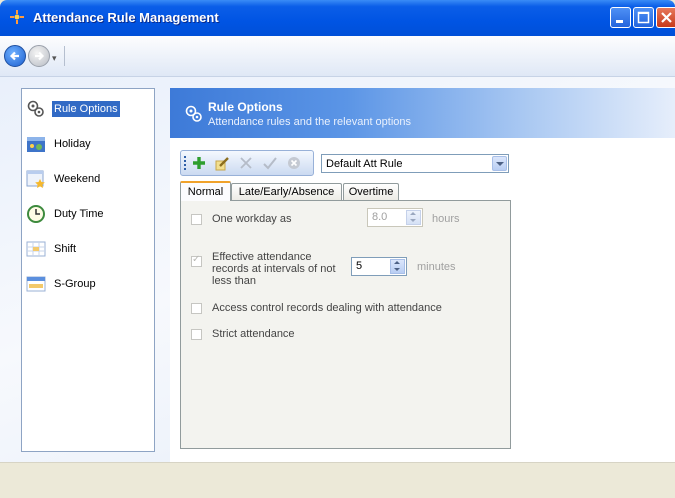 The width and height of the screenshot is (675, 498). I want to click on schedule-group-icon, so click(36, 284).